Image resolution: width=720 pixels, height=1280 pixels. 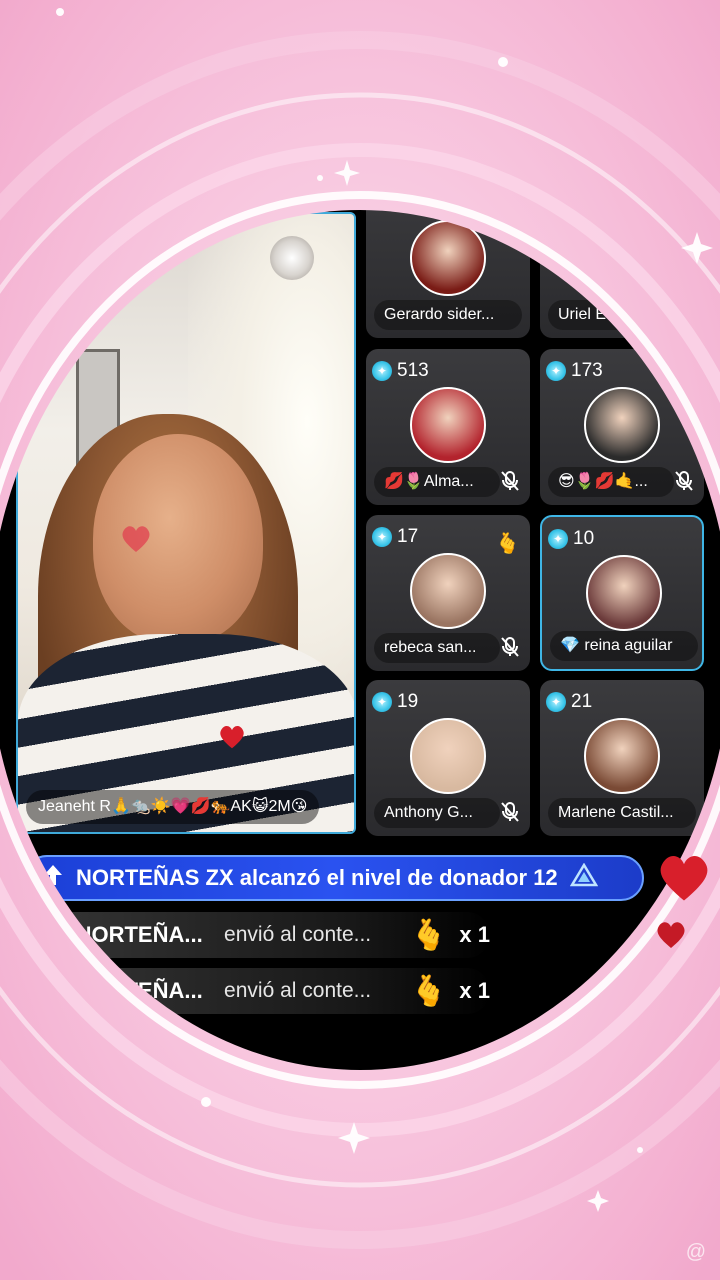 I want to click on guest-tile: ✦ 17 rebeca san... 🫰, so click(x=448, y=593).